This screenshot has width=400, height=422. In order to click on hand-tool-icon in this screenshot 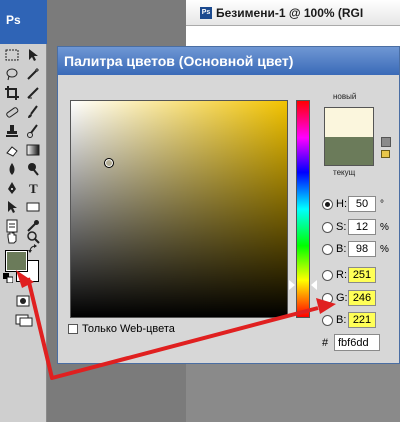, I will do `click(12, 237)`.